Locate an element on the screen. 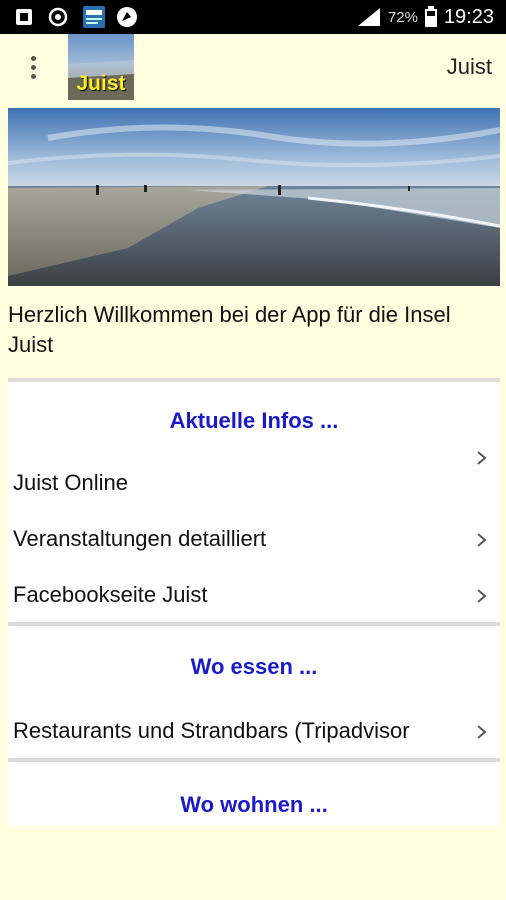 This screenshot has width=506, height=900. list-item-restaurants: Restaurants und Strandbars (Tripadvisor is located at coordinates (254, 729).